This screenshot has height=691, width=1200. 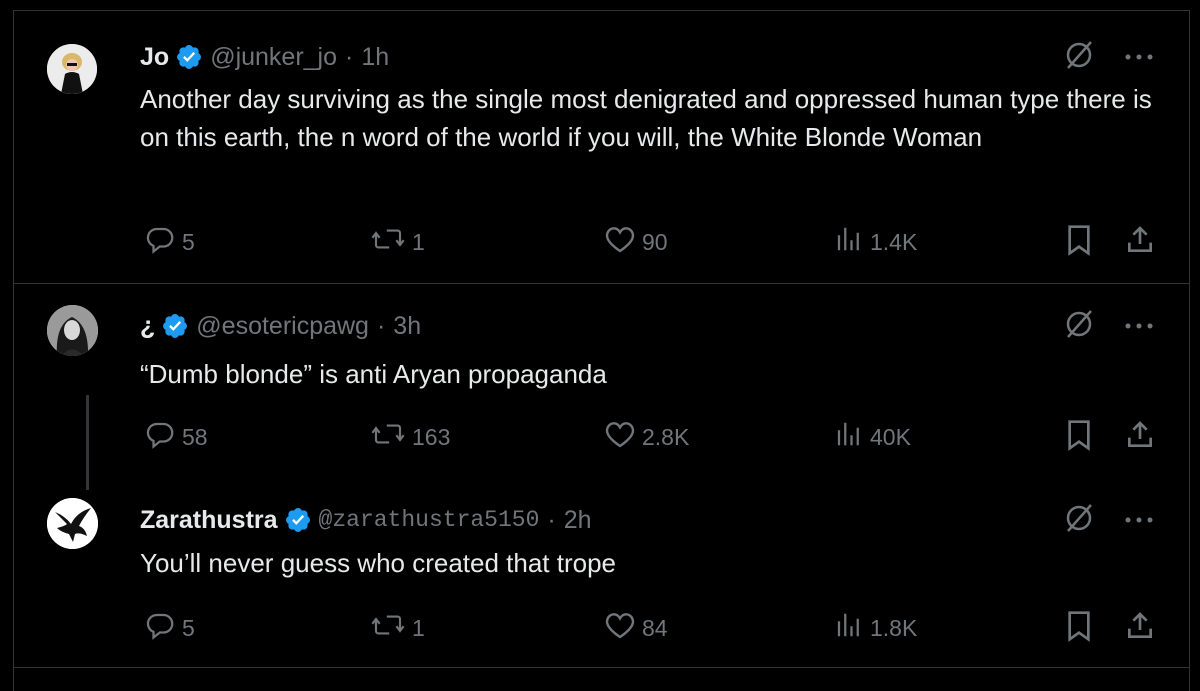 I want to click on timestamp: 1h, so click(x=375, y=57).